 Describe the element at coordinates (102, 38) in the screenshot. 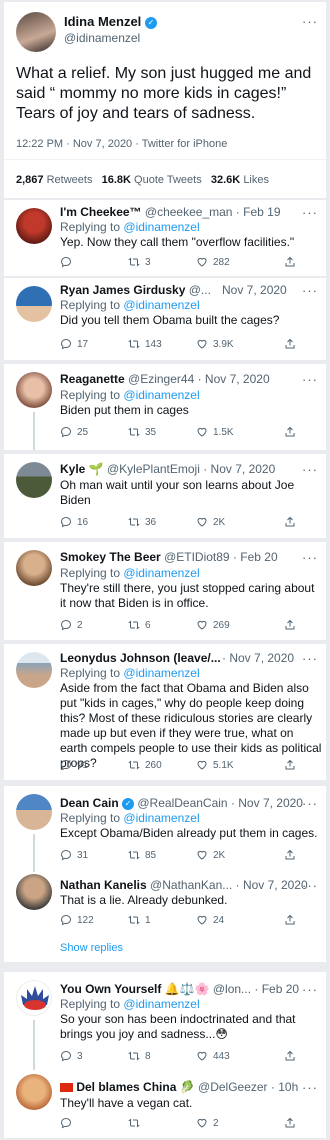

I see `author-handle: @idinamenzel` at that location.